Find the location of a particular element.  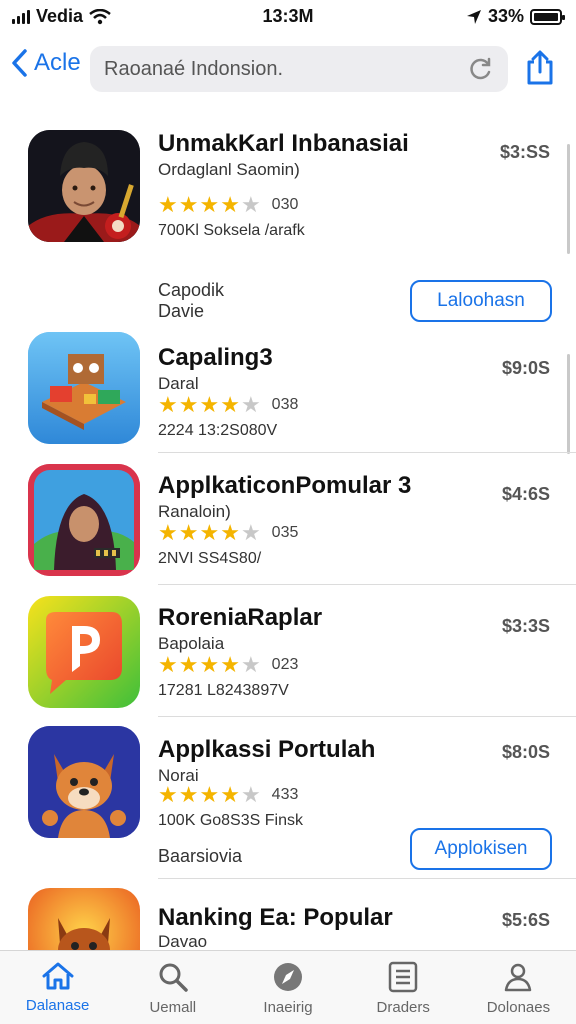

rating-count: 023 is located at coordinates (285, 664).